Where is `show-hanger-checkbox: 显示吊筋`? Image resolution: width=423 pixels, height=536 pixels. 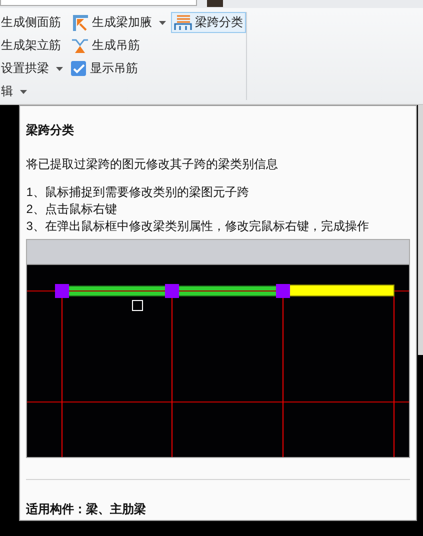 show-hanger-checkbox: 显示吊筋 is located at coordinates (103, 68).